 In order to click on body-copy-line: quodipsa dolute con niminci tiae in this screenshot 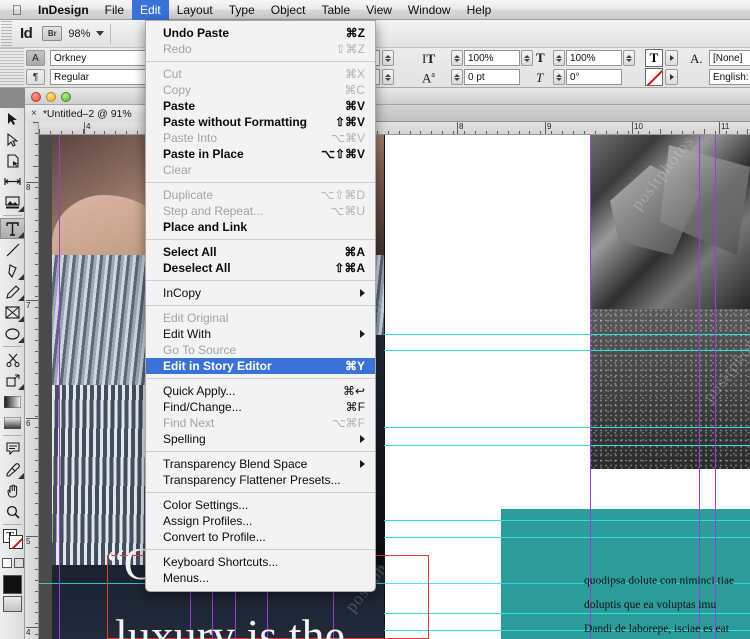, I will do `click(659, 581)`.